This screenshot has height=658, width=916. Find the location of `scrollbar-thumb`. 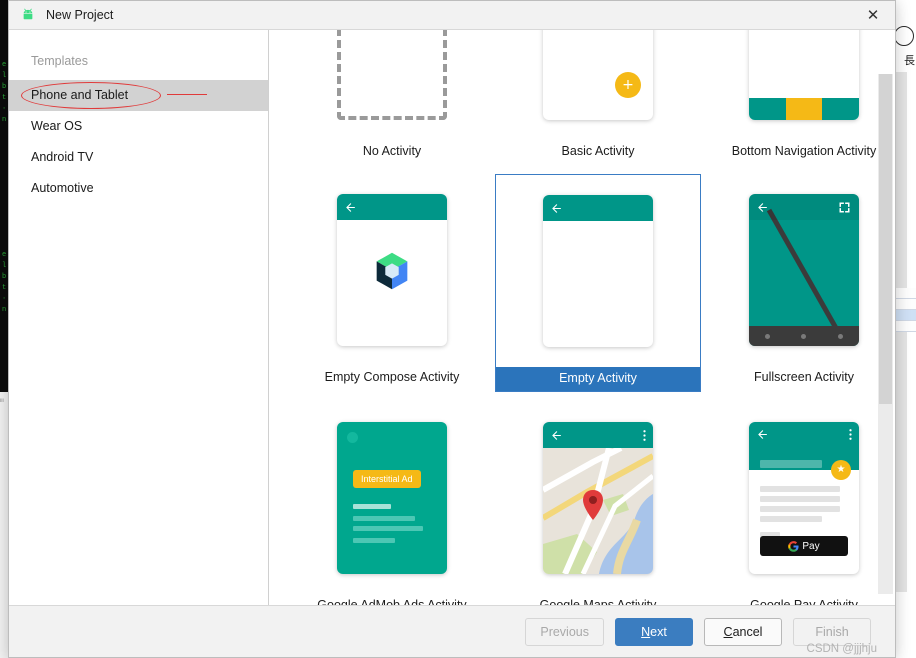

scrollbar-thumb is located at coordinates (885, 239).